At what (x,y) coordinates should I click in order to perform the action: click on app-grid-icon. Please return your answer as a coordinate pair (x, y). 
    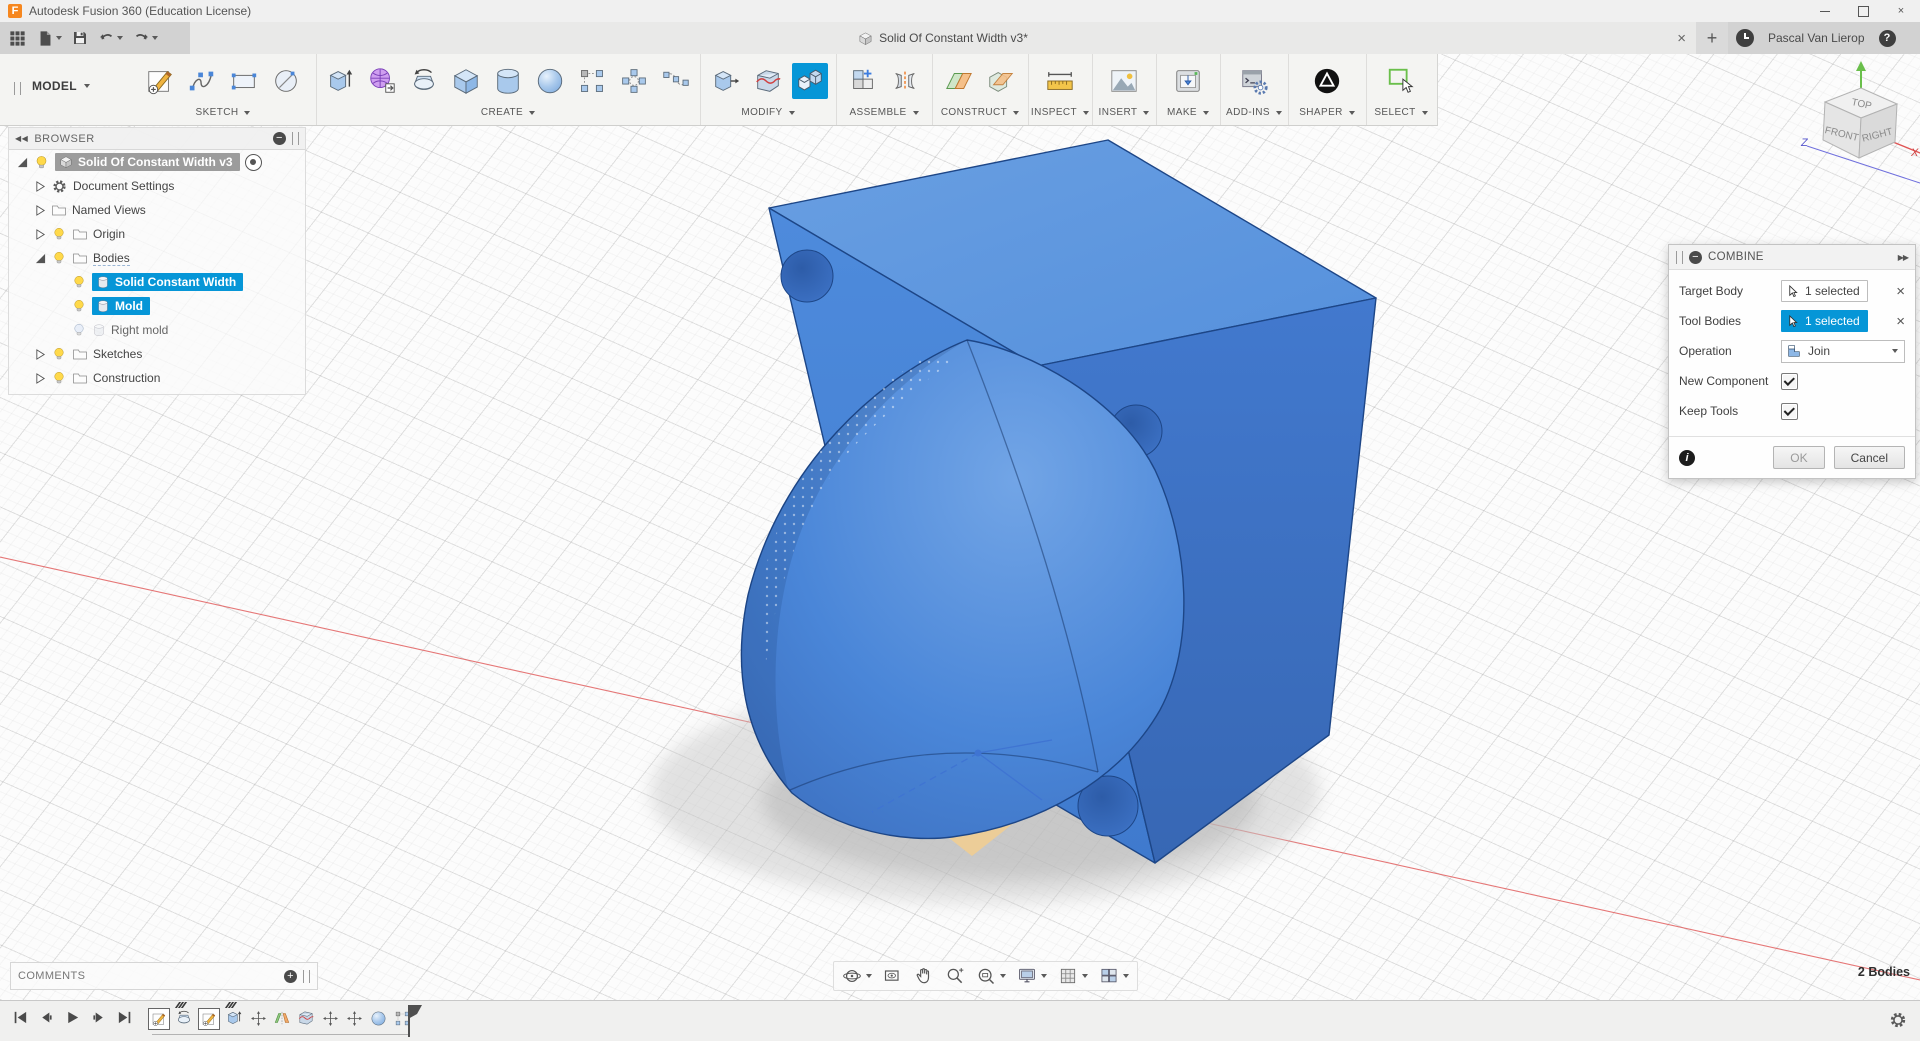
    Looking at the image, I should click on (17, 38).